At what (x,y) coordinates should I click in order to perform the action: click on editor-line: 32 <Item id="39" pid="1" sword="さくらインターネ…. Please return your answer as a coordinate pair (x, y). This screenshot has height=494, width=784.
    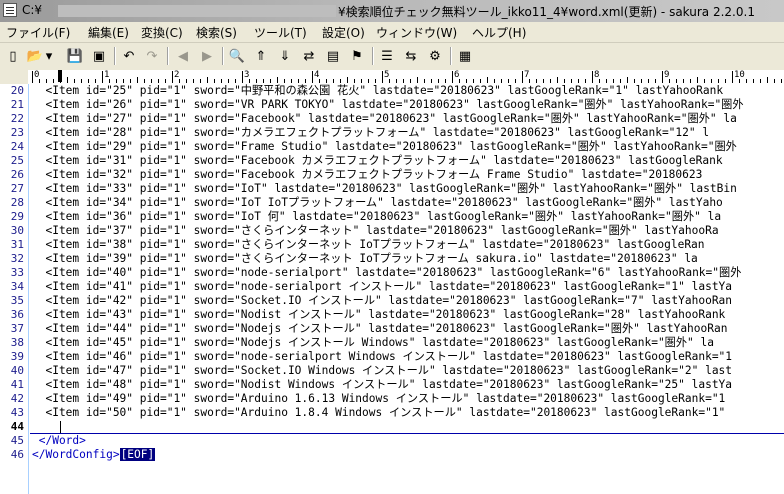
    Looking at the image, I should click on (392, 259).